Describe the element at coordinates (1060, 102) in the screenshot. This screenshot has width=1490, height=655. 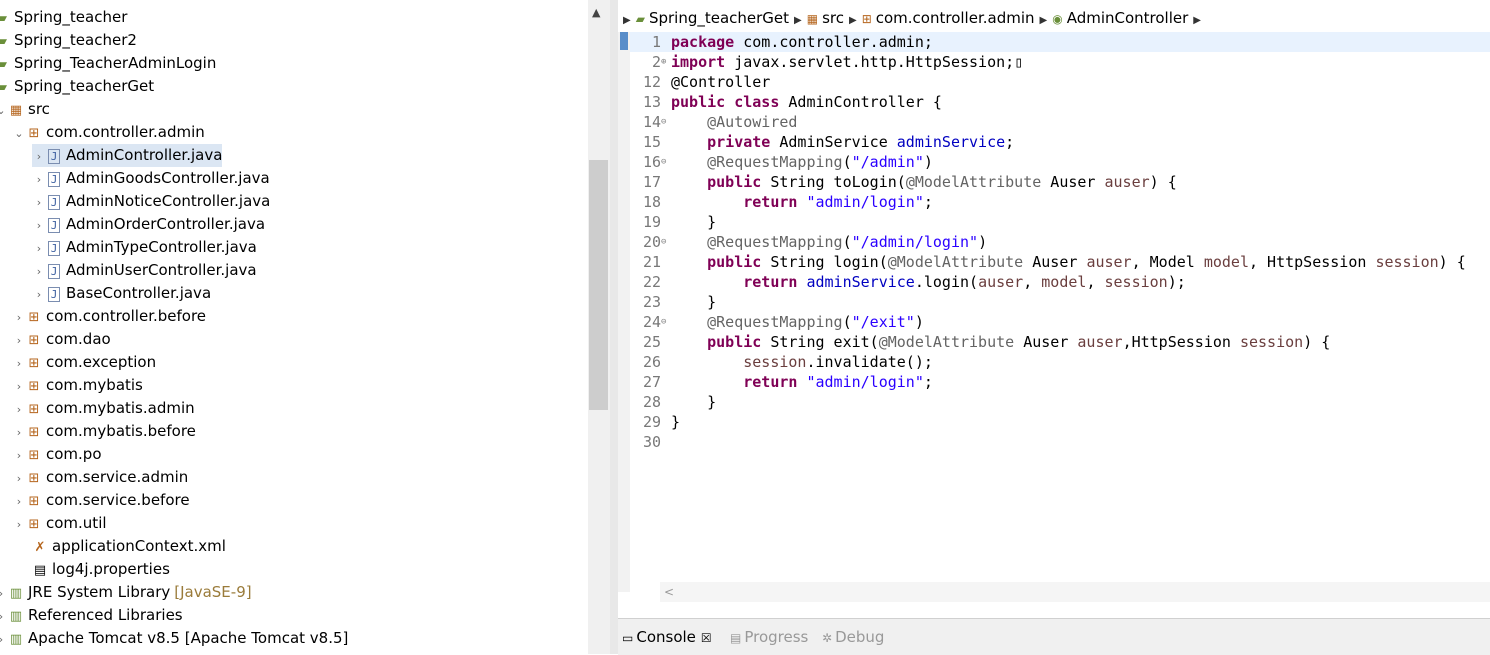
I see `code-line: 13 public class AdminController {` at that location.